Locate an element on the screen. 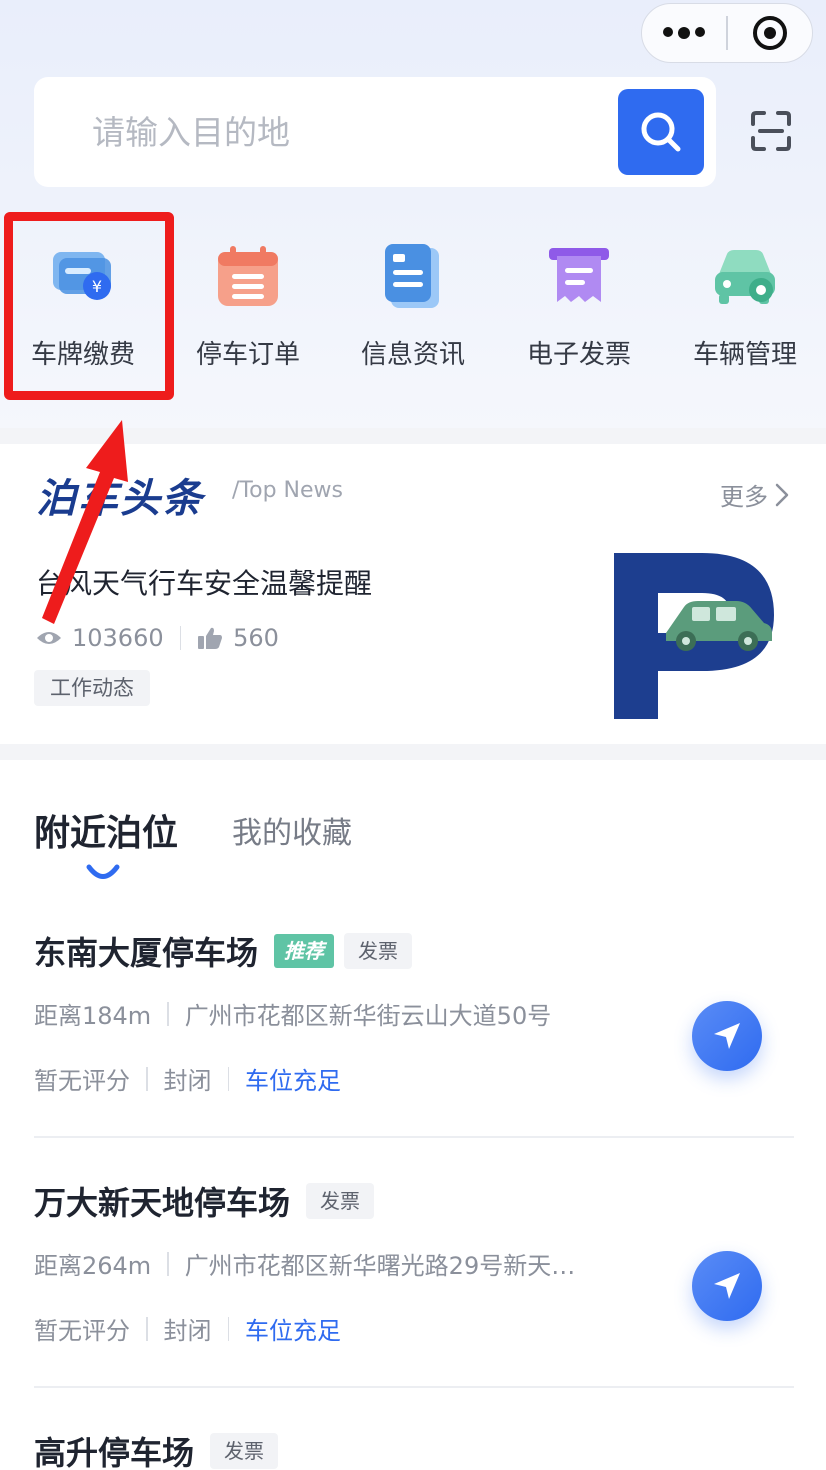 This screenshot has height=1470, width=826. parking-lot-distance: 距离184m is located at coordinates (93, 1016).